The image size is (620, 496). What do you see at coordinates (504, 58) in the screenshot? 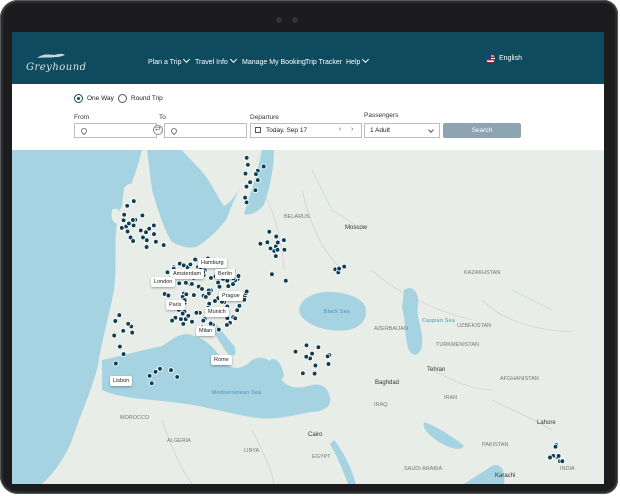
I see `language-selector: English` at bounding box center [504, 58].